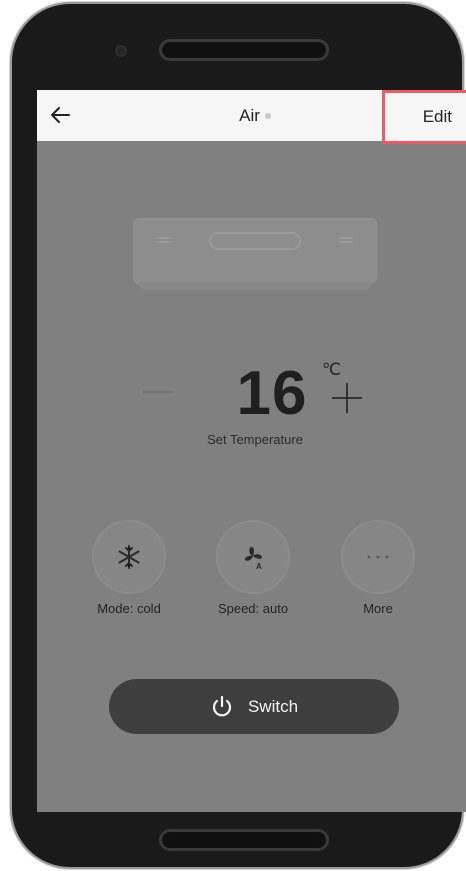  I want to click on decrease-temperature-button, so click(158, 392).